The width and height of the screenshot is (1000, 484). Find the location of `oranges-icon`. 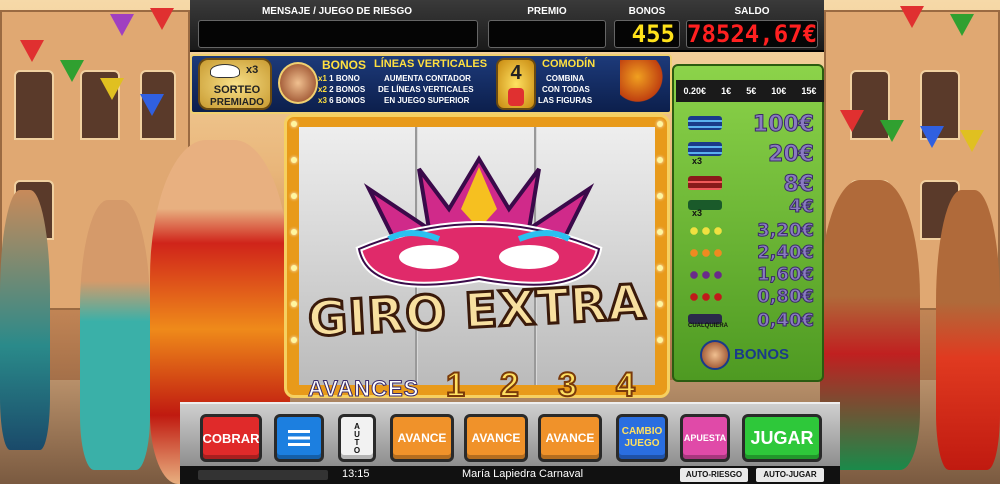

oranges-icon is located at coordinates (705, 253).